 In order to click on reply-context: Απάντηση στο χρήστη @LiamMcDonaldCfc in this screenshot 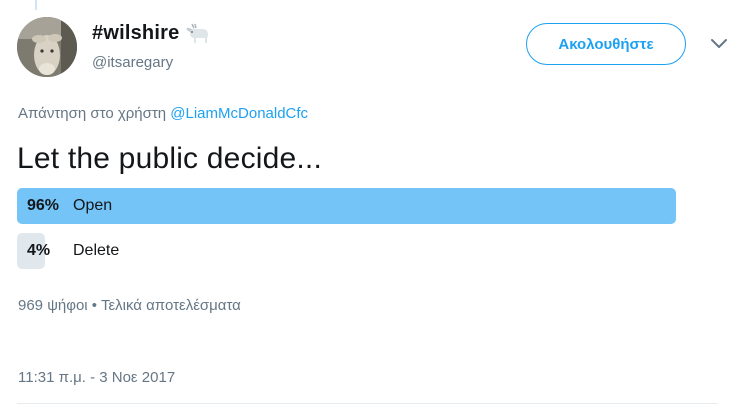, I will do `click(163, 113)`.